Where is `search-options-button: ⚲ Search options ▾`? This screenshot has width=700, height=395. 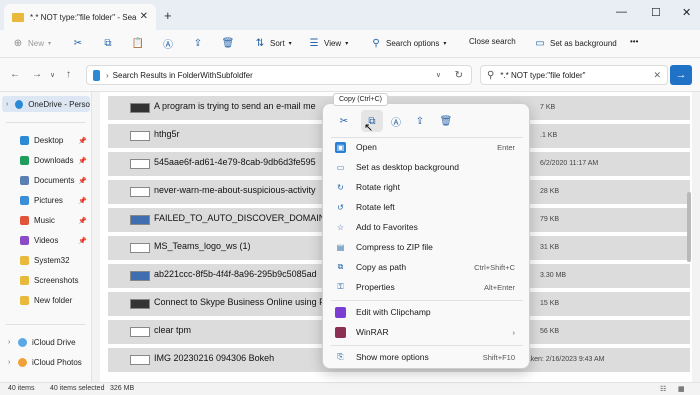 search-options-button: ⚲ Search options ▾ is located at coordinates (408, 43).